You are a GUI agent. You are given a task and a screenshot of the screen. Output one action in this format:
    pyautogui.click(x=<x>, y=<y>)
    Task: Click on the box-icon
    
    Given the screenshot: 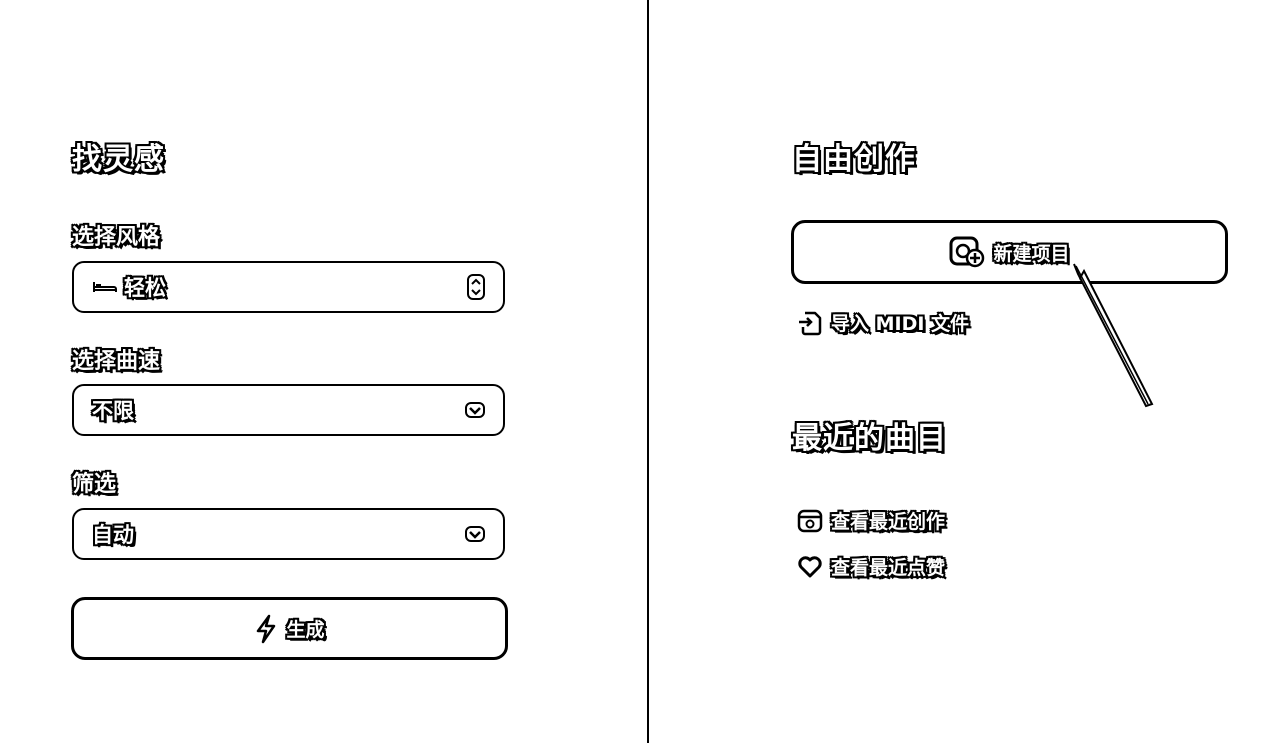 What is the action you would take?
    pyautogui.click(x=810, y=521)
    